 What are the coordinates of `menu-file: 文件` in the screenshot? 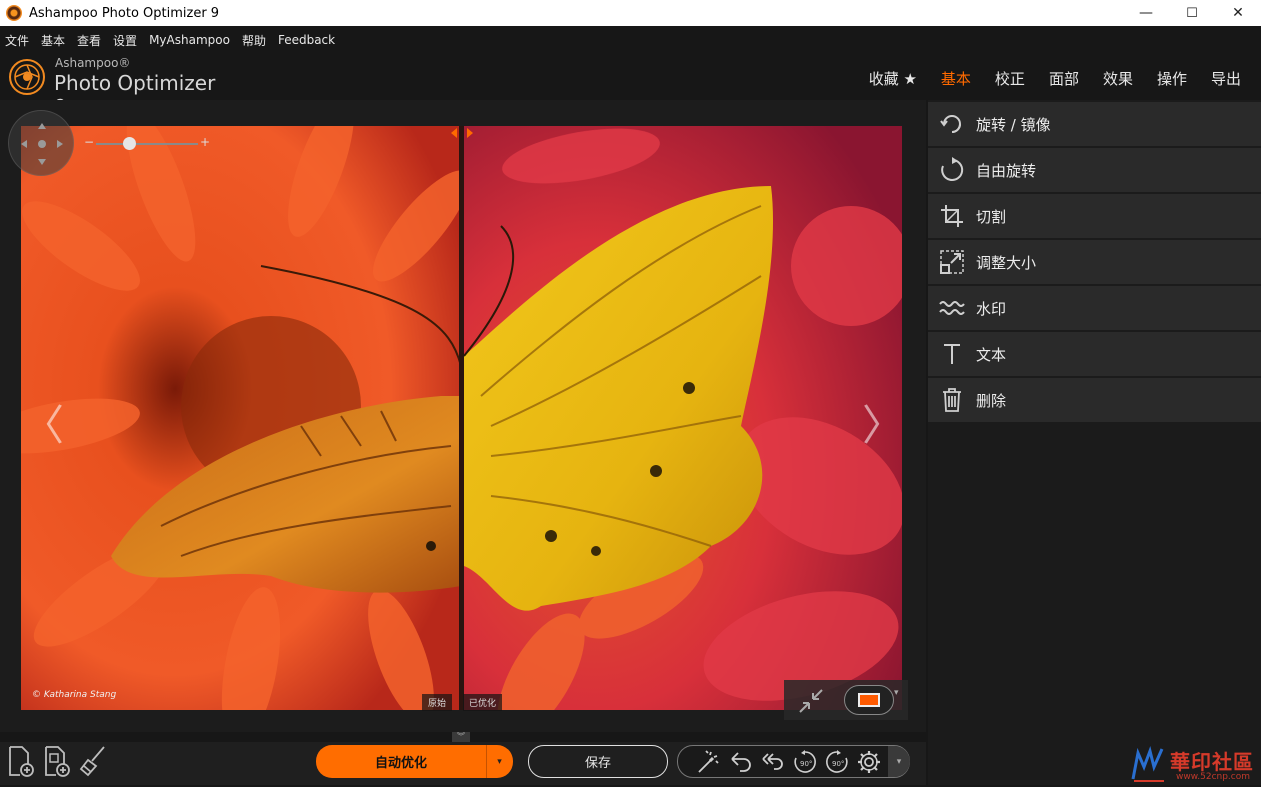 It's located at (17, 40).